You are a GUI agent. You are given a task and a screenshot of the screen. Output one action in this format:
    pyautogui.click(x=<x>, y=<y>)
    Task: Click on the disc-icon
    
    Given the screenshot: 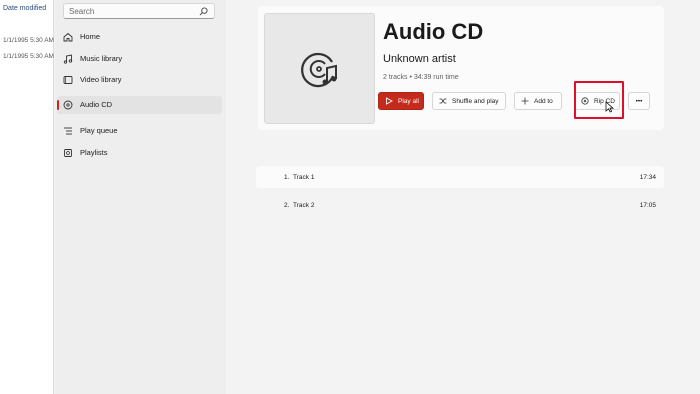 What is the action you would take?
    pyautogui.click(x=68, y=105)
    